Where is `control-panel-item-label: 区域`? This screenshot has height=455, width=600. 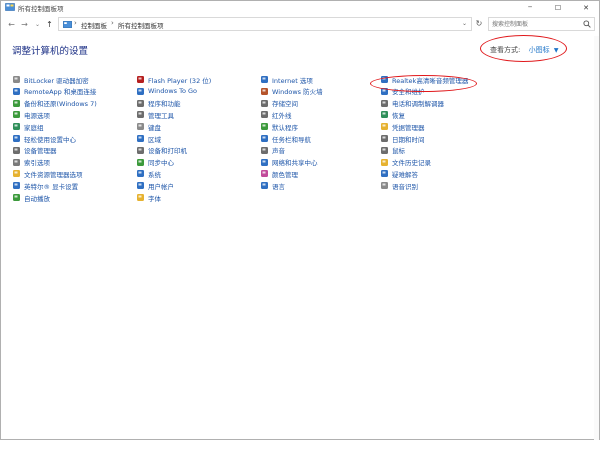 control-panel-item-label: 区域 is located at coordinates (154, 139).